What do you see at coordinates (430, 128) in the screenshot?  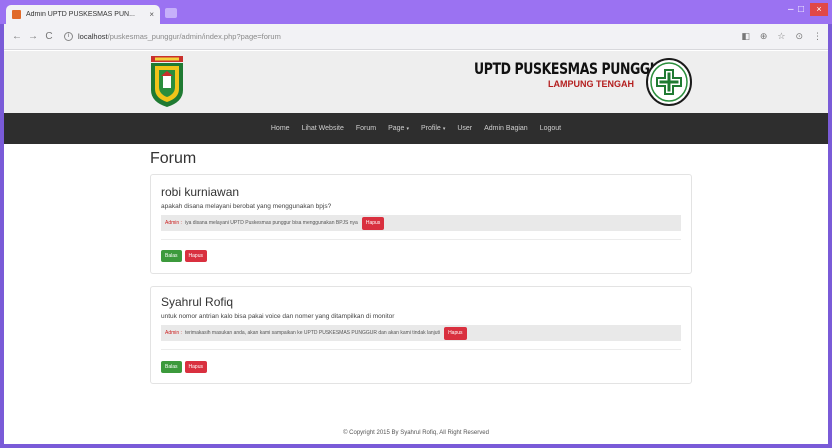 I see `nav-profile-label: Profile` at bounding box center [430, 128].